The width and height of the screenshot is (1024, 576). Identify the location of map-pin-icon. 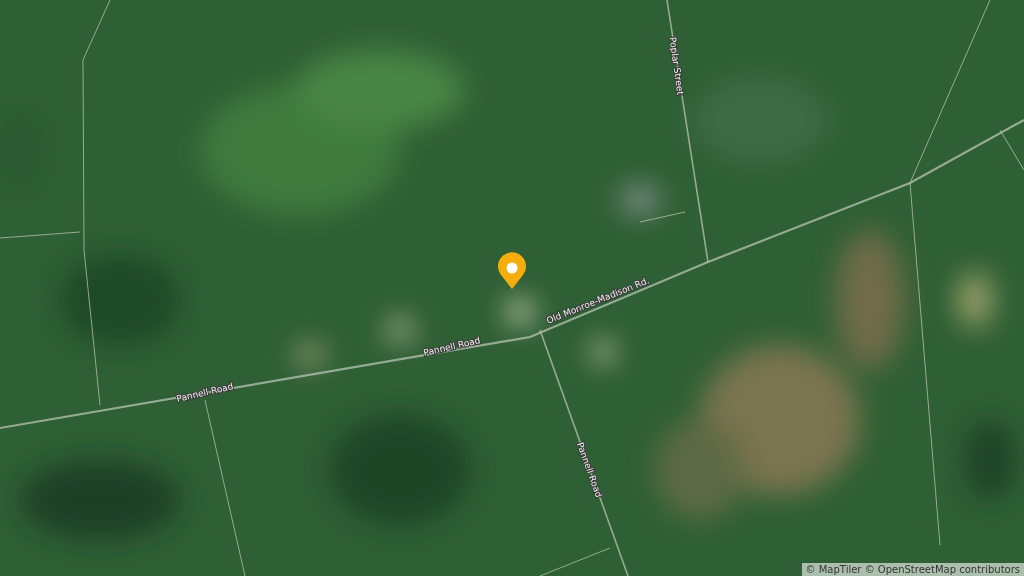
(512, 270).